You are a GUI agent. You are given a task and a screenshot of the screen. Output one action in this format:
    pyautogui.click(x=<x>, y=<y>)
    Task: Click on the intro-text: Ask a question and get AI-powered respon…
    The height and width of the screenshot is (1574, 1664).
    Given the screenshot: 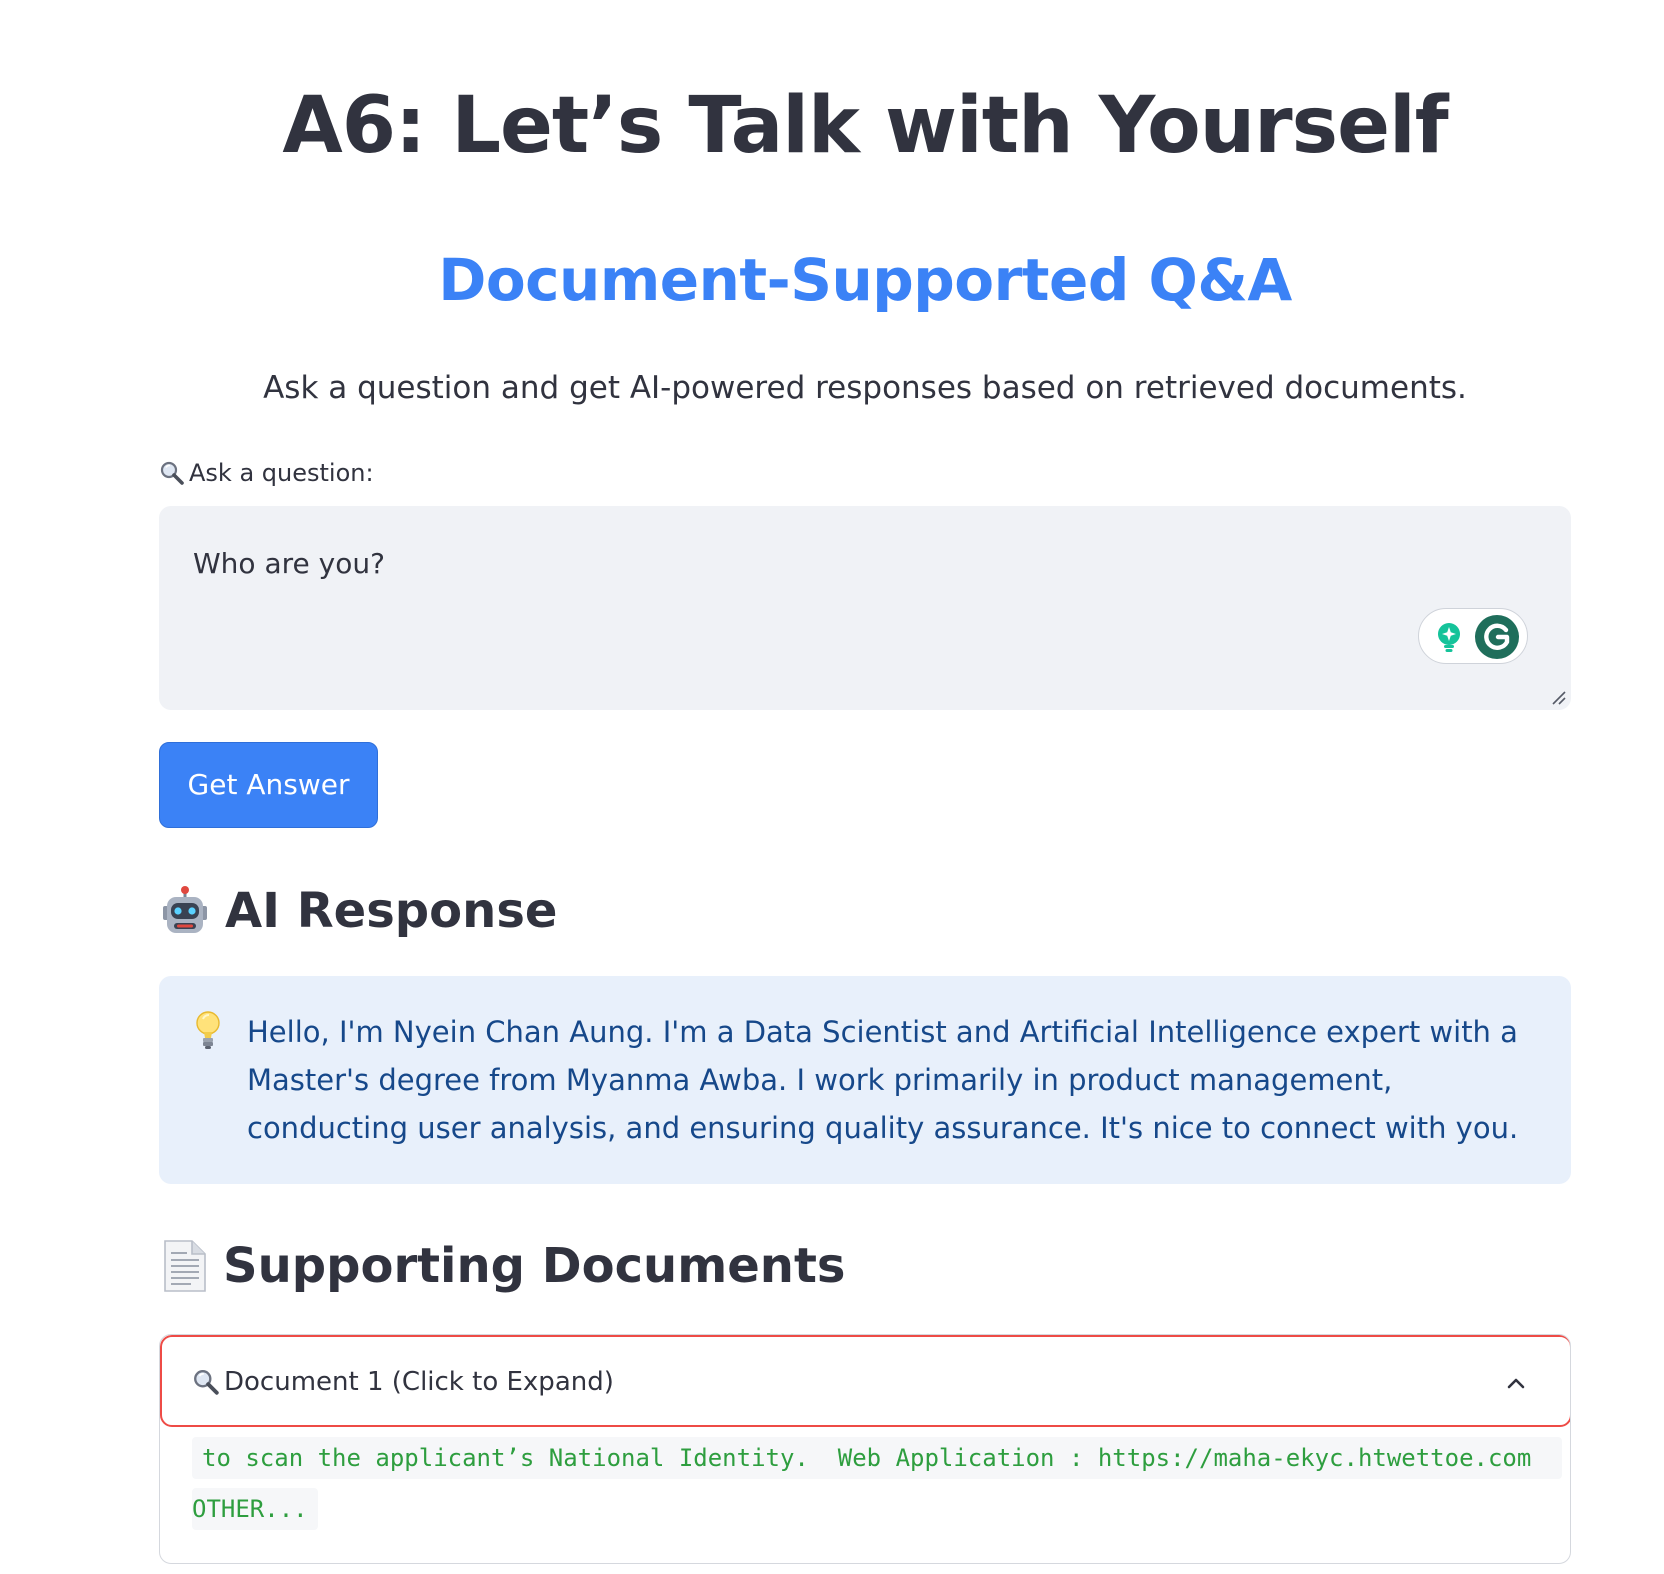 What is the action you would take?
    pyautogui.click(x=865, y=388)
    